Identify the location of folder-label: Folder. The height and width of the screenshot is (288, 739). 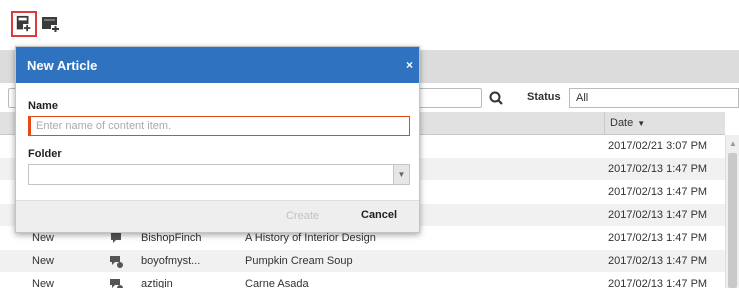
(45, 154).